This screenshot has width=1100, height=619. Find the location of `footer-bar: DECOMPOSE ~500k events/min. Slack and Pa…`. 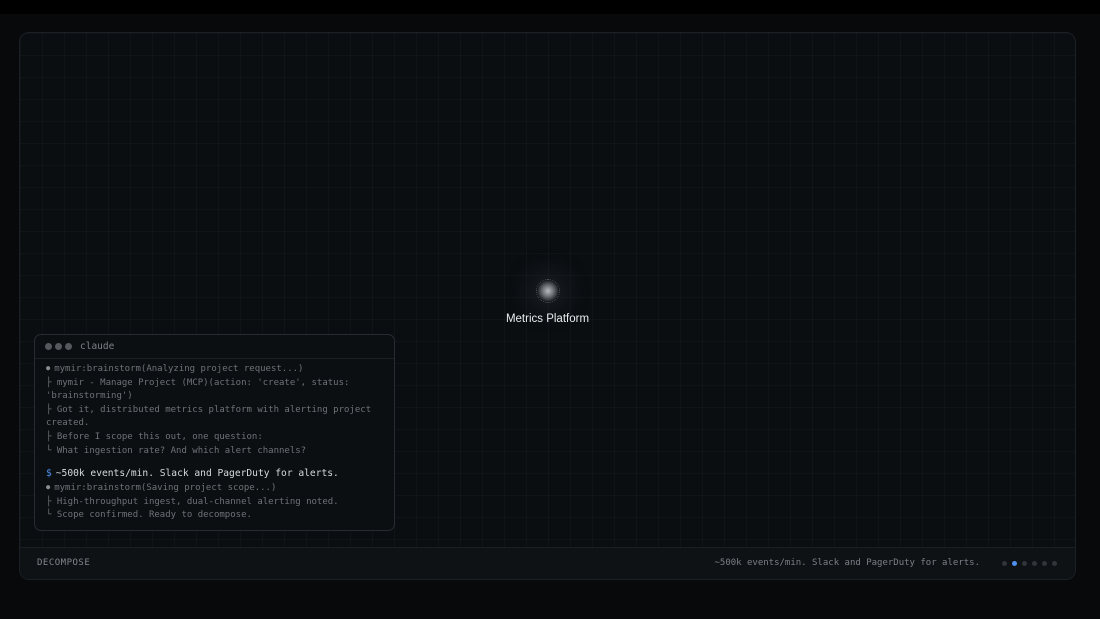

footer-bar: DECOMPOSE ~500k events/min. Slack and Pa… is located at coordinates (547, 563).